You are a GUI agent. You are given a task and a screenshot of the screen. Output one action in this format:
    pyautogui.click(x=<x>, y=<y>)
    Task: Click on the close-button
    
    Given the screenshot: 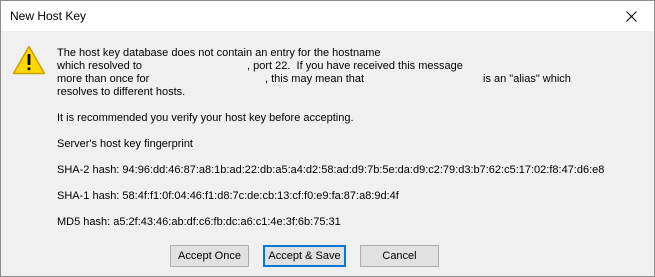 What is the action you would take?
    pyautogui.click(x=631, y=16)
    